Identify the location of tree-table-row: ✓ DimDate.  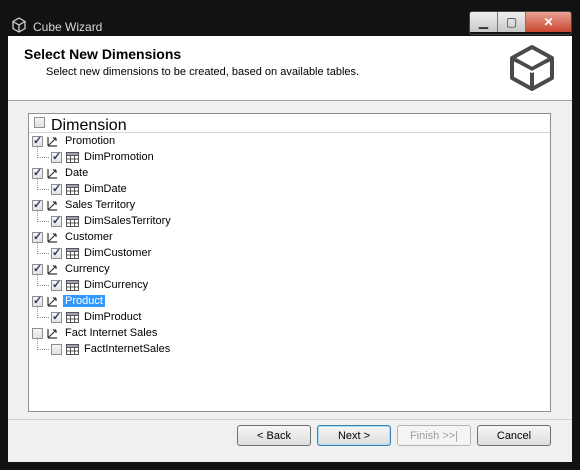
(289, 190).